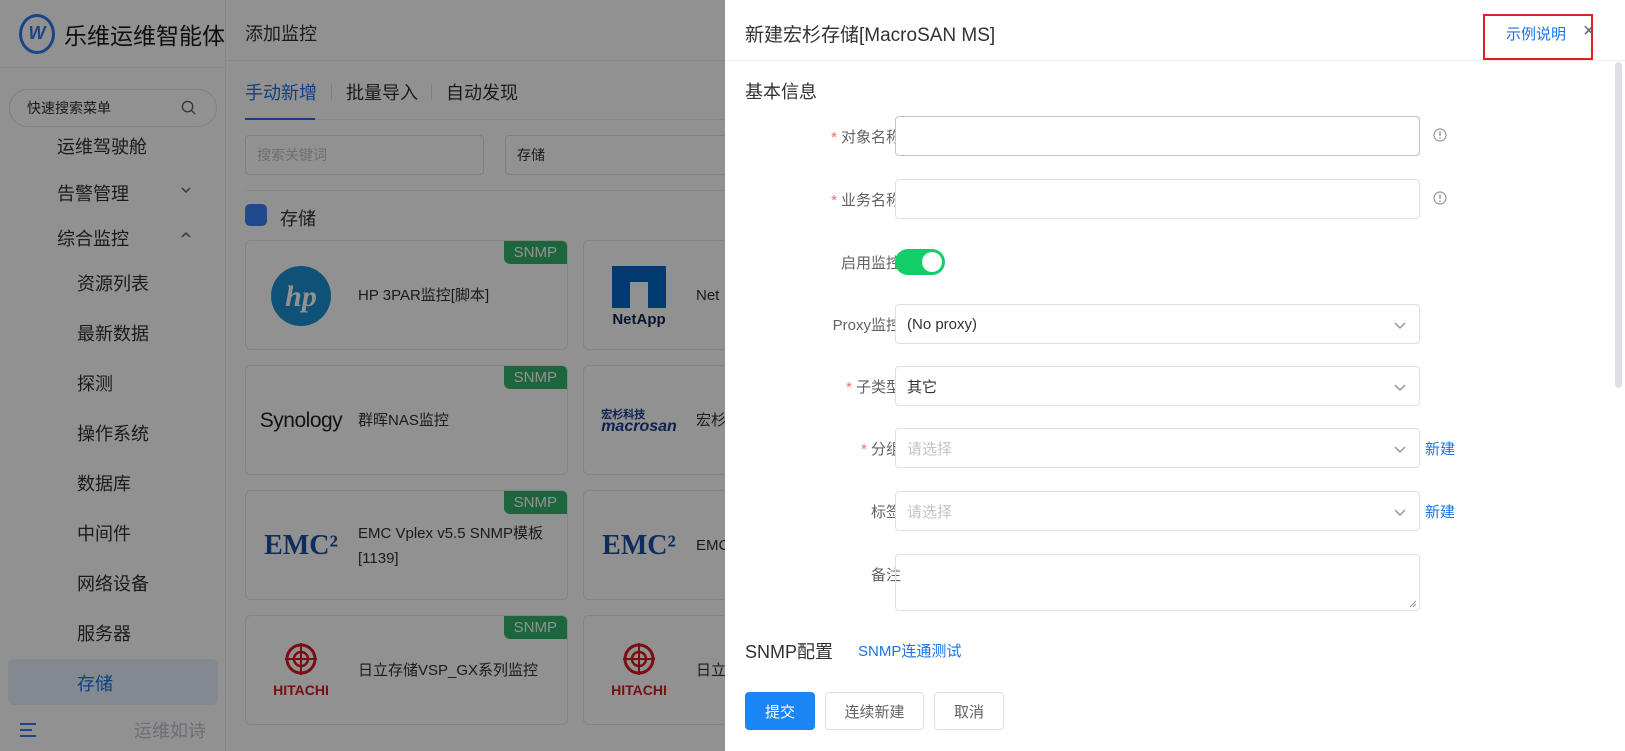 This screenshot has width=1625, height=751. What do you see at coordinates (969, 711) in the screenshot?
I see `cancel-button: 取消` at bounding box center [969, 711].